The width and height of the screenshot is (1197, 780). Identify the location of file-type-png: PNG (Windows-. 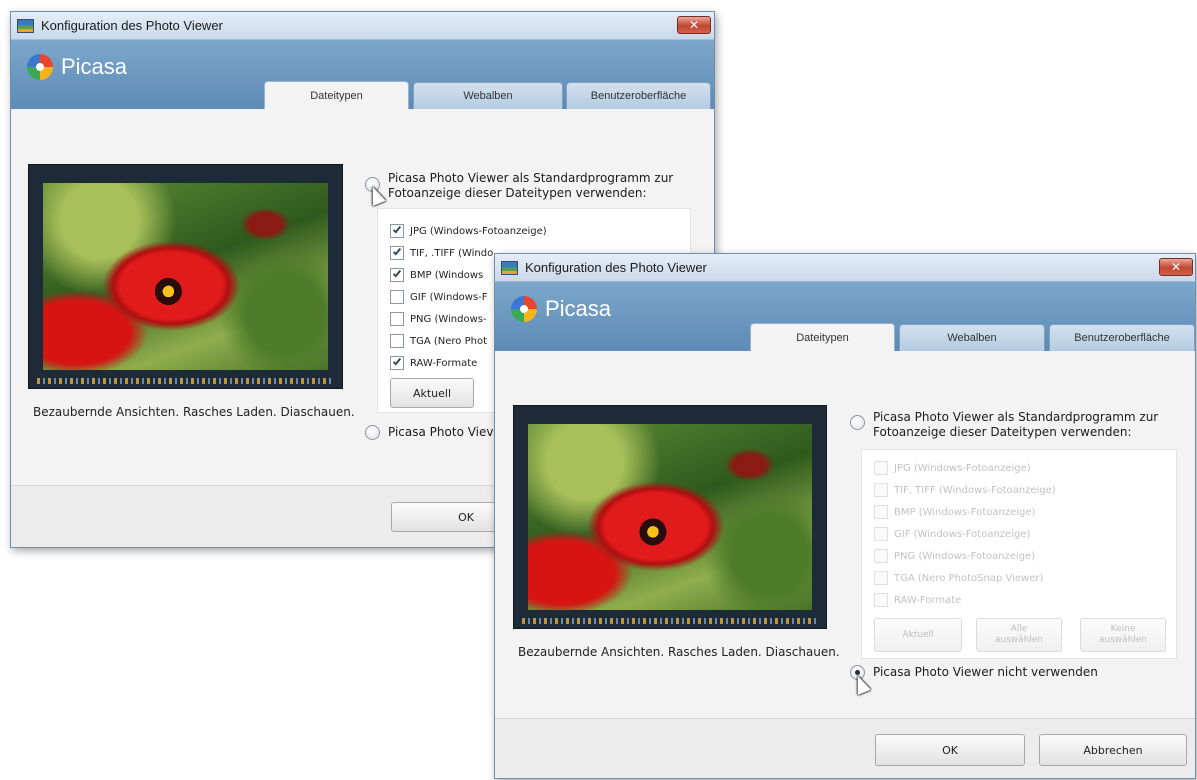
(438, 319).